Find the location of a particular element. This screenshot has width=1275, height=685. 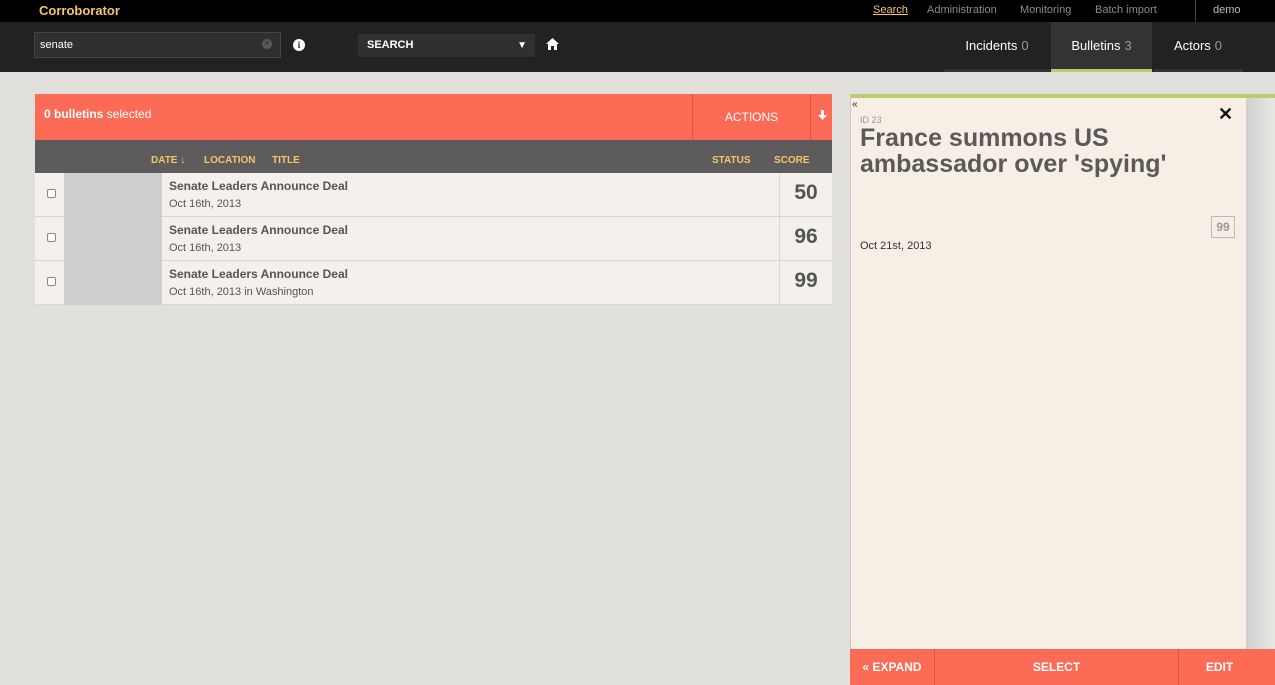

close-icon: ✕ is located at coordinates (1225, 114).